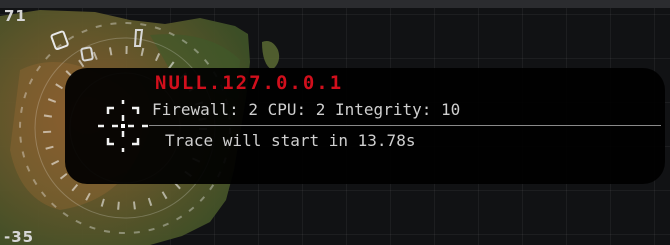 The width and height of the screenshot is (670, 245). What do you see at coordinates (19, 236) in the screenshot?
I see `map-coordinate-bottom: -35` at bounding box center [19, 236].